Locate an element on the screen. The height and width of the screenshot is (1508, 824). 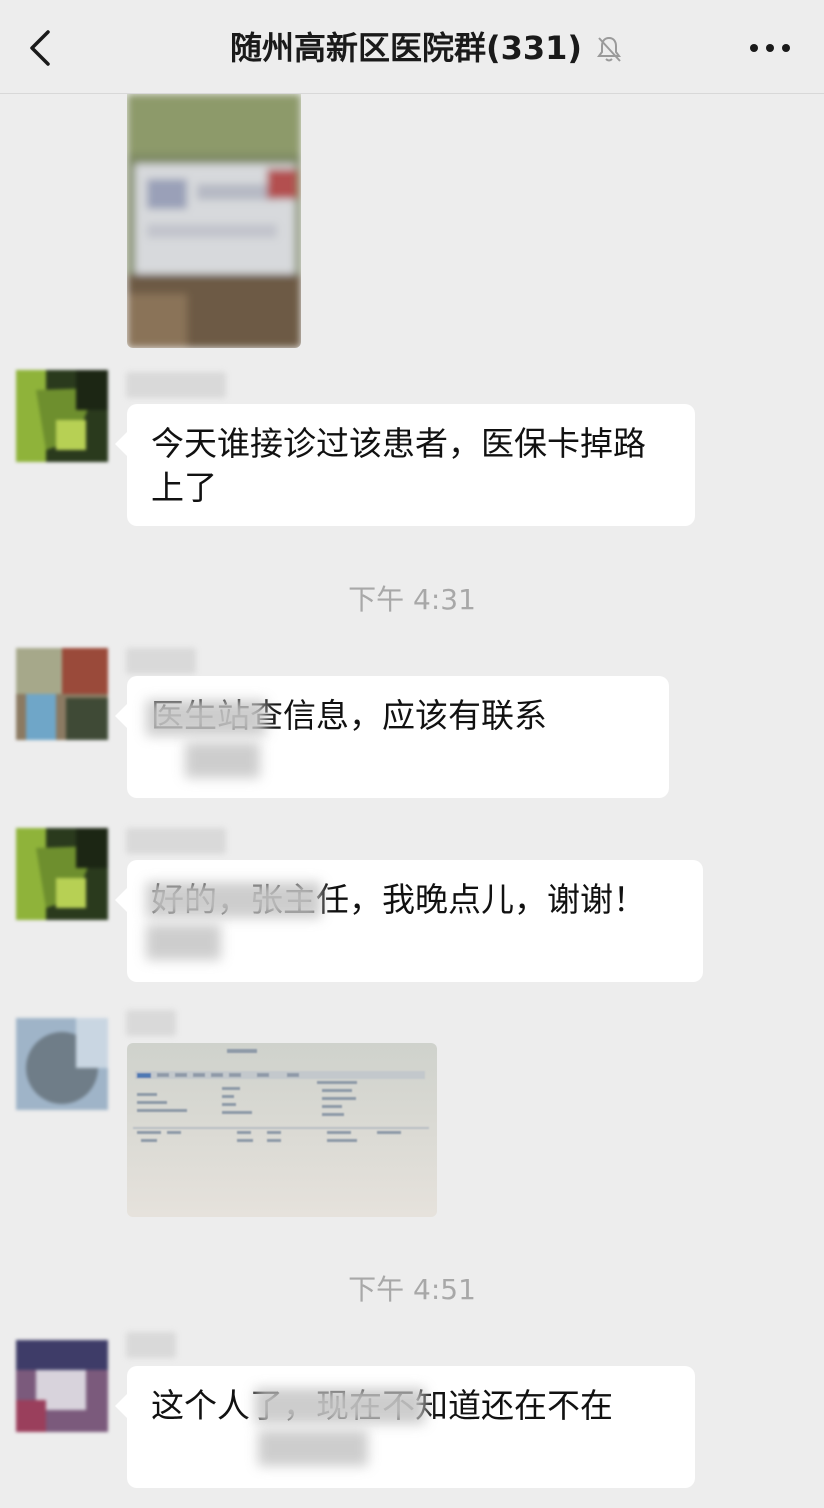
timestamp: 下午 4:51 is located at coordinates (412, 1289).